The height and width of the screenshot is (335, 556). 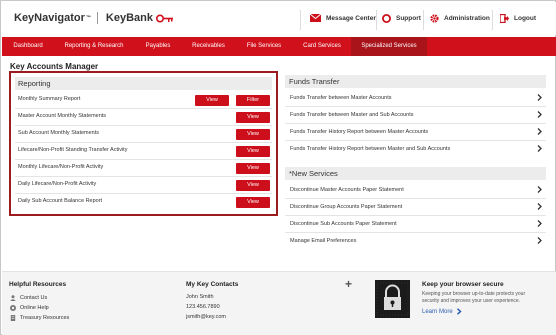 What do you see at coordinates (34, 308) in the screenshot?
I see `online-help-label: Online Help` at bounding box center [34, 308].